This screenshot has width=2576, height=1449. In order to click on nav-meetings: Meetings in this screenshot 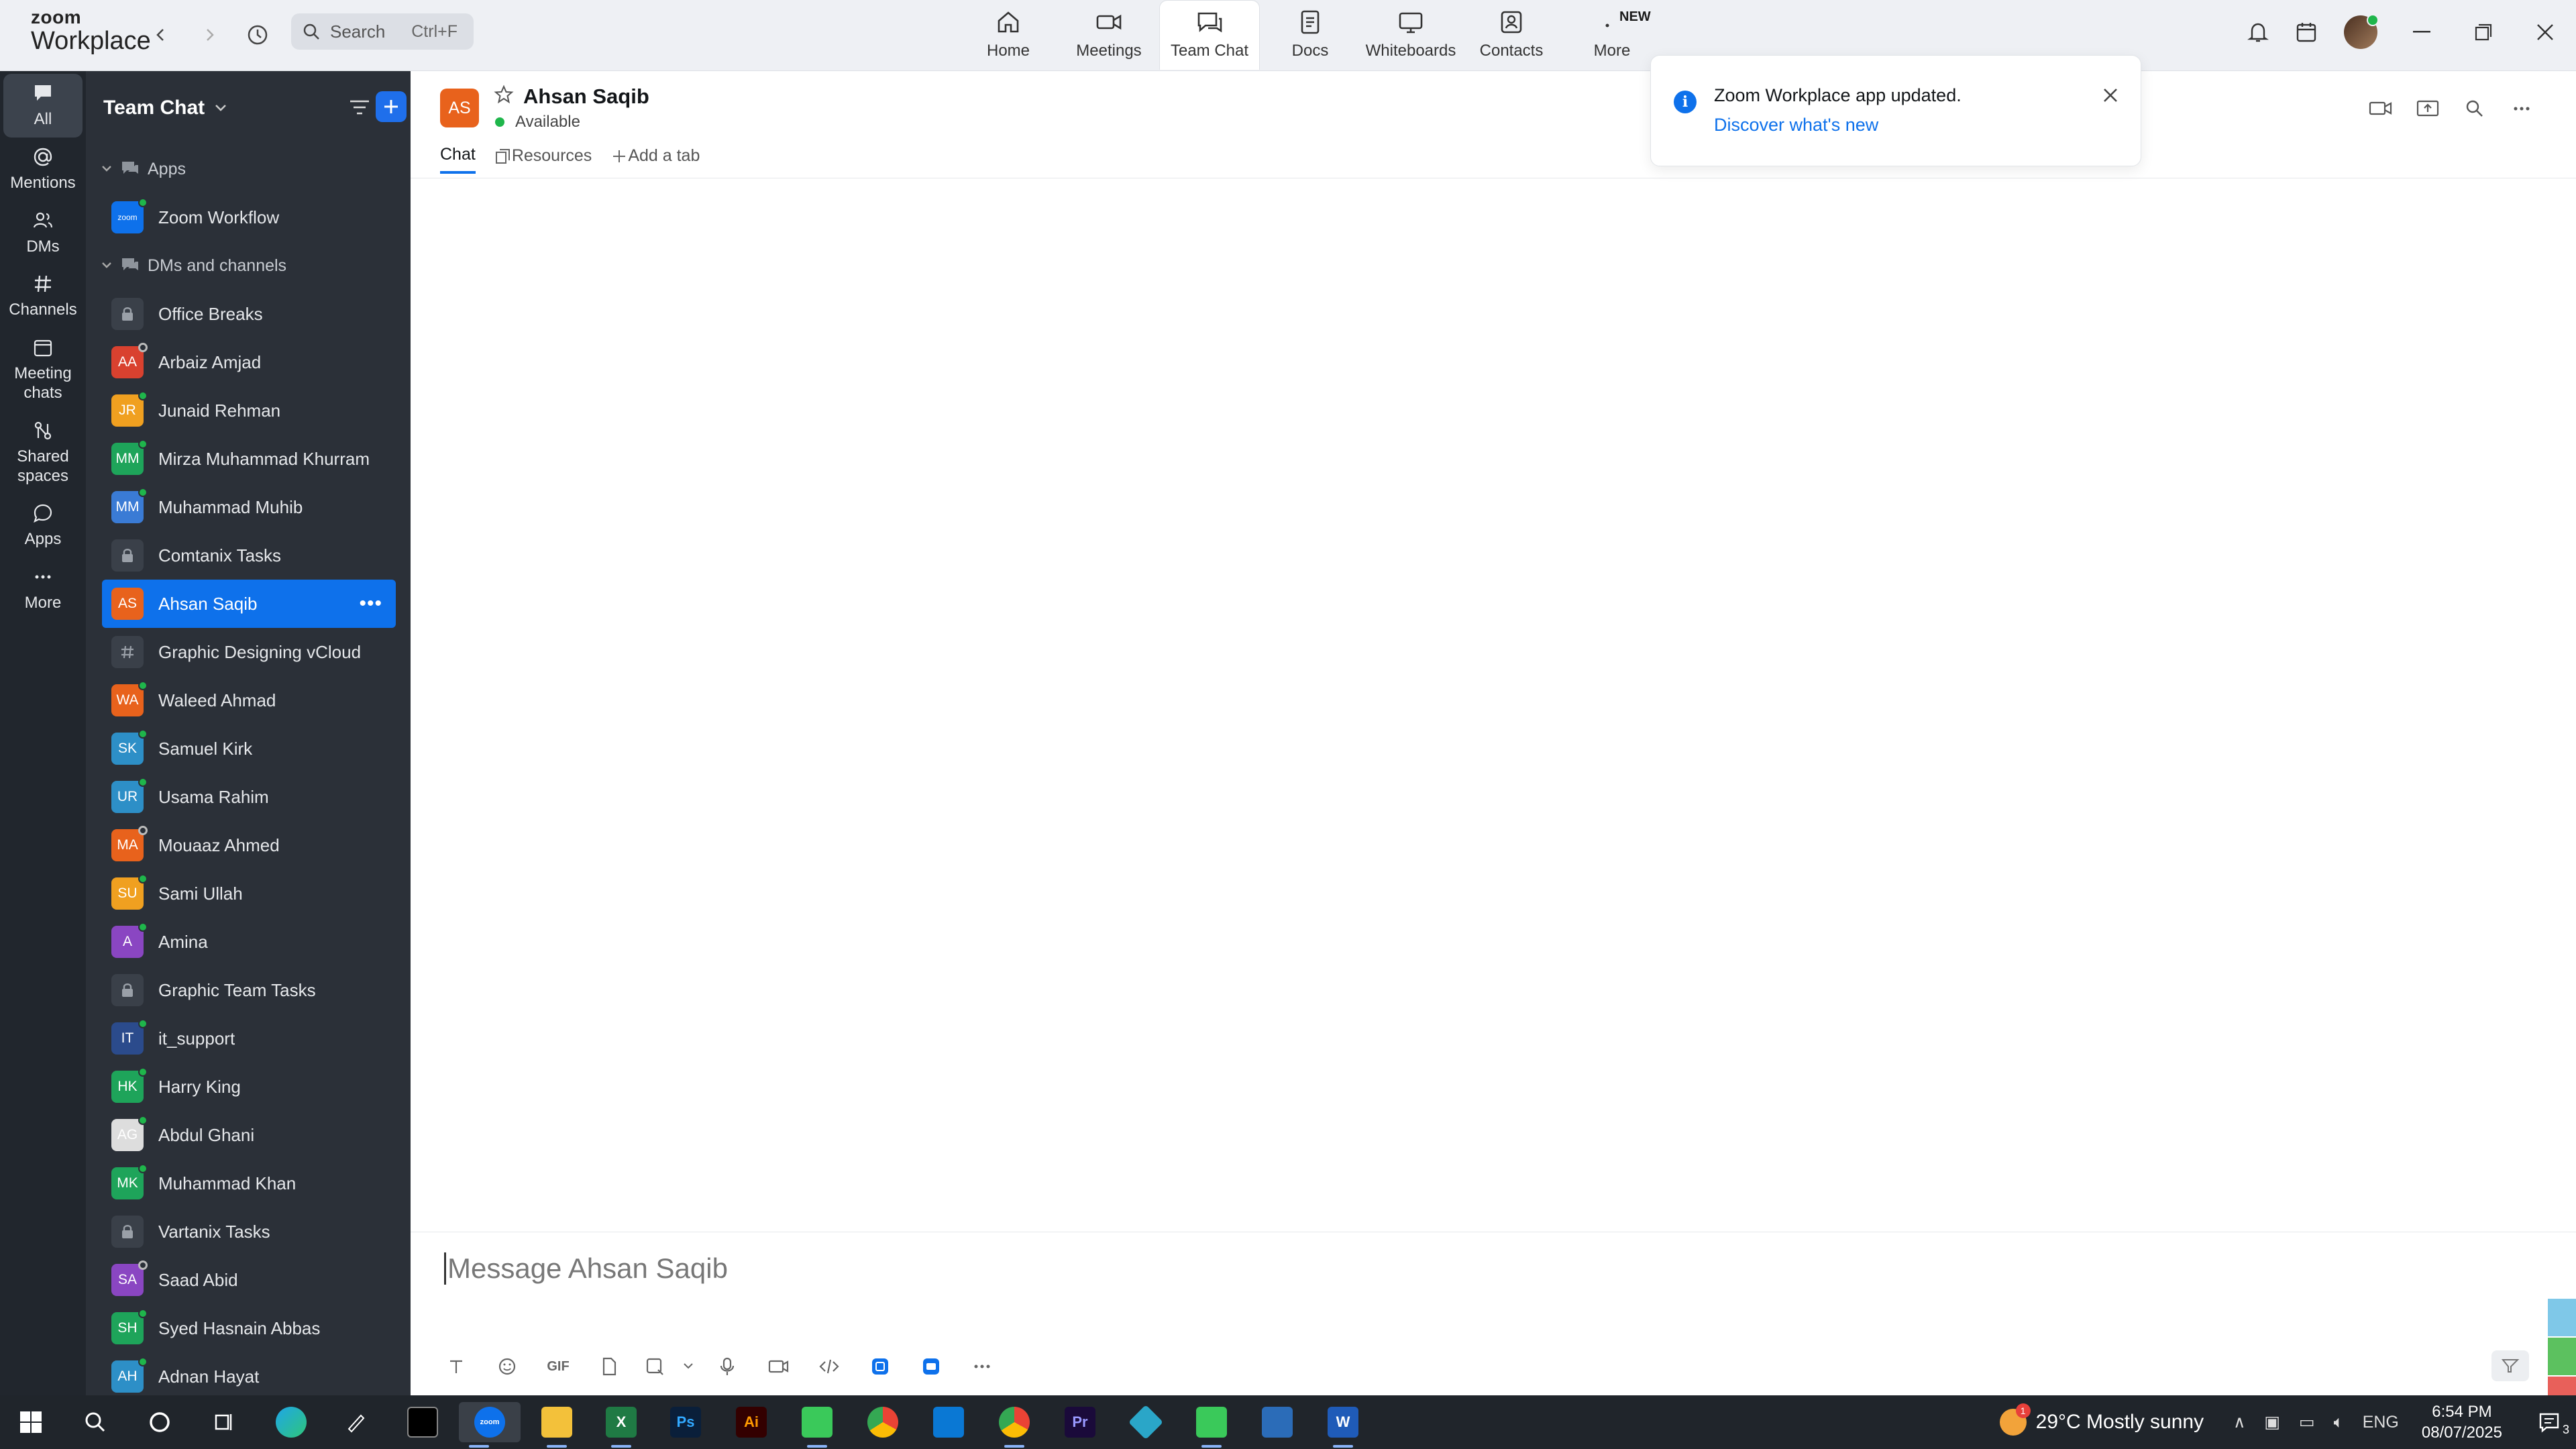, I will do `click(1109, 35)`.